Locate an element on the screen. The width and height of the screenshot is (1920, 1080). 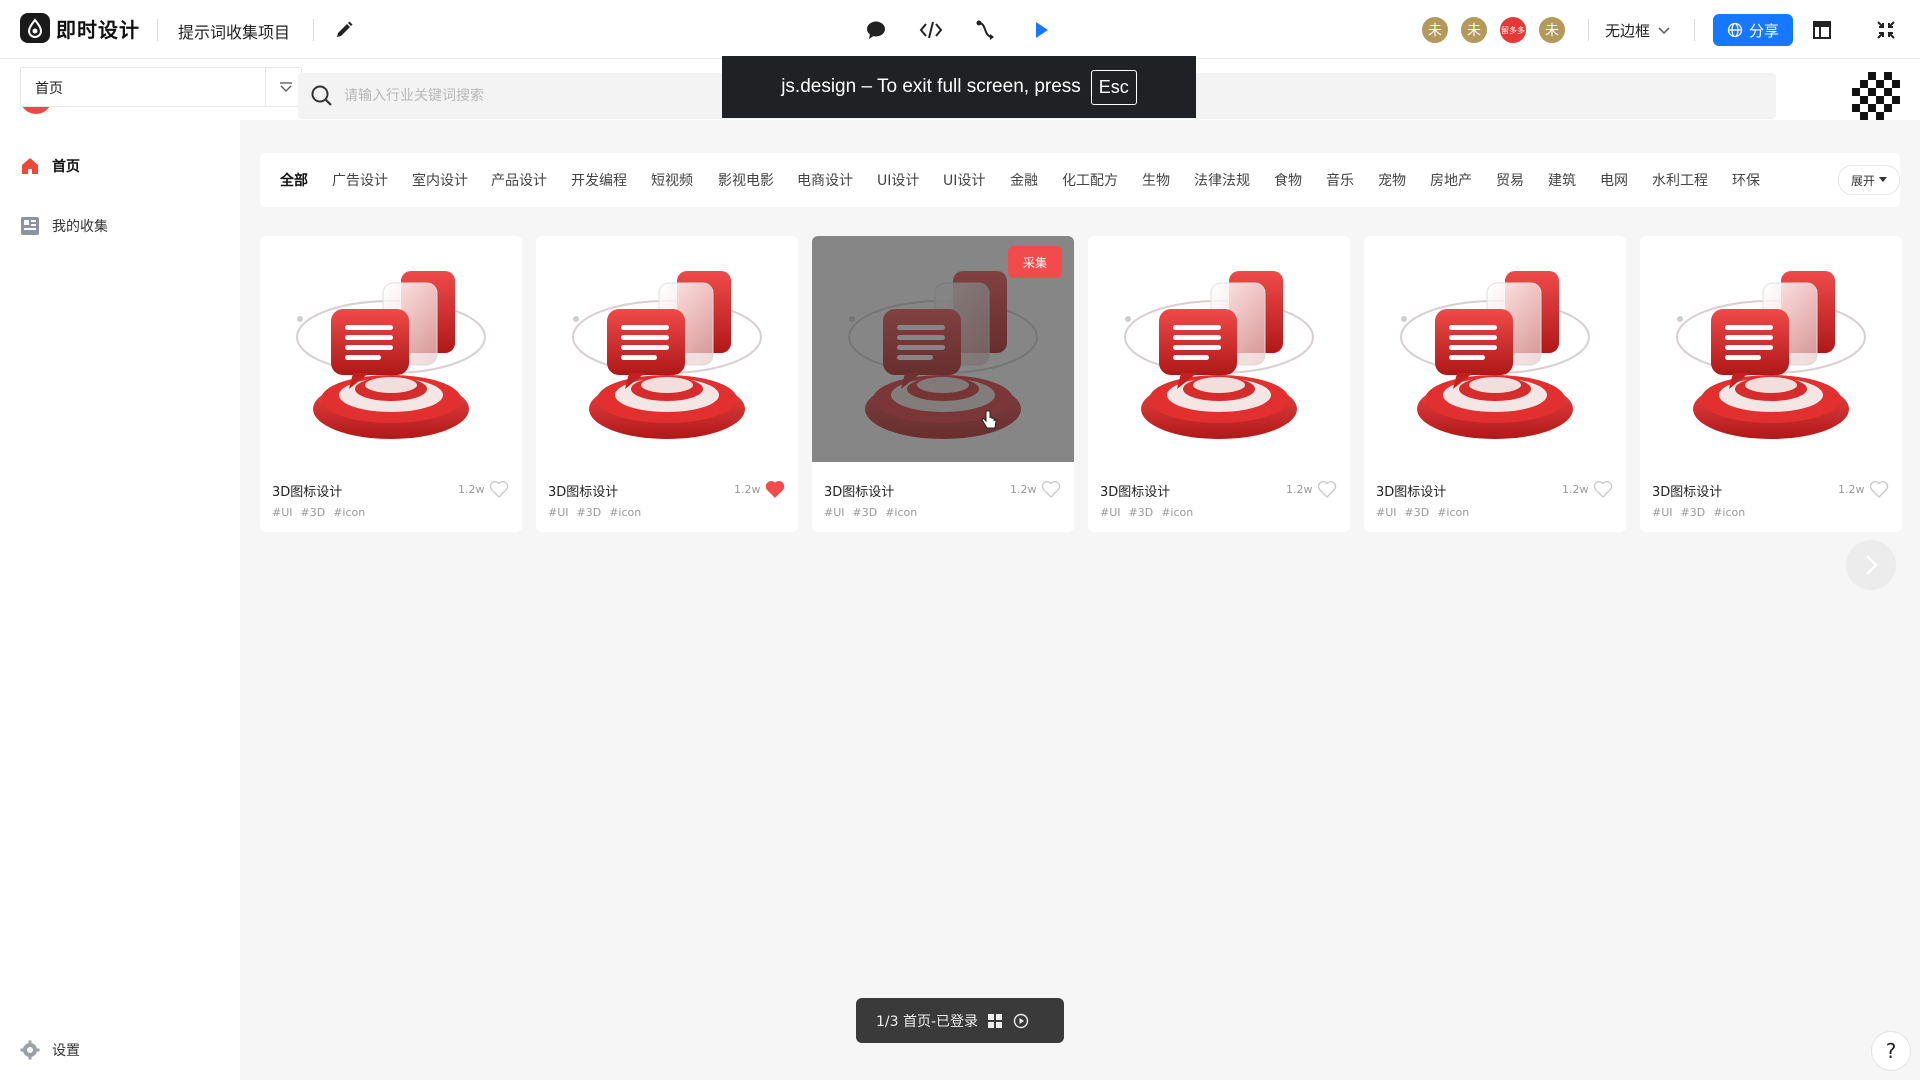
code-icon is located at coordinates (931, 30).